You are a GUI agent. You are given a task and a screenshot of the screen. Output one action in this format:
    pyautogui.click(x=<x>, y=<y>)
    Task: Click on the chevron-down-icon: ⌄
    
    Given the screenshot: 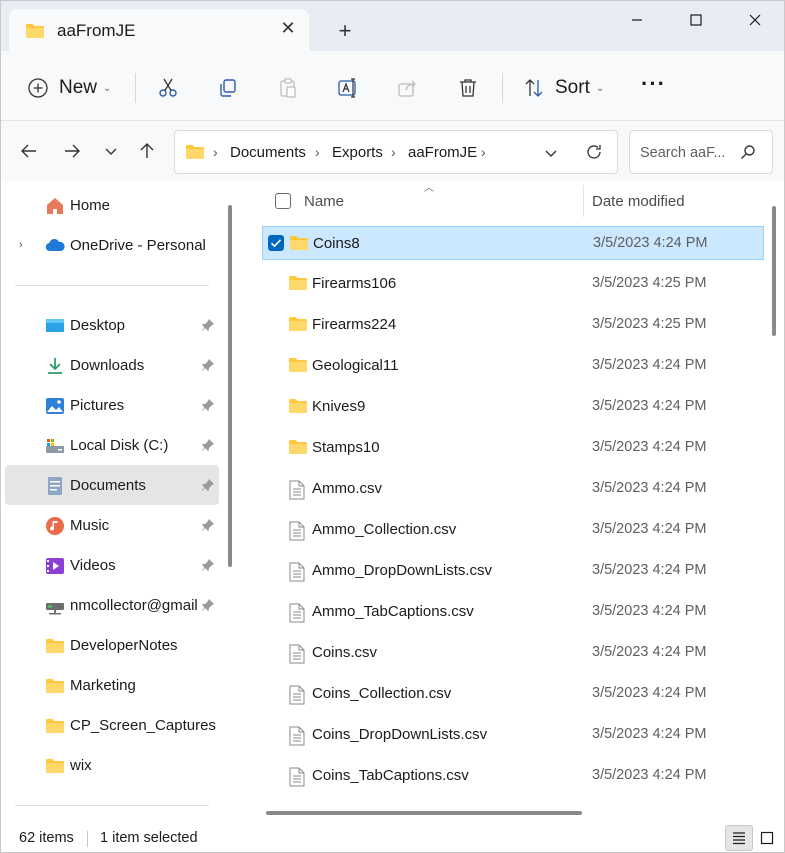 What is the action you would take?
    pyautogui.click(x=600, y=88)
    